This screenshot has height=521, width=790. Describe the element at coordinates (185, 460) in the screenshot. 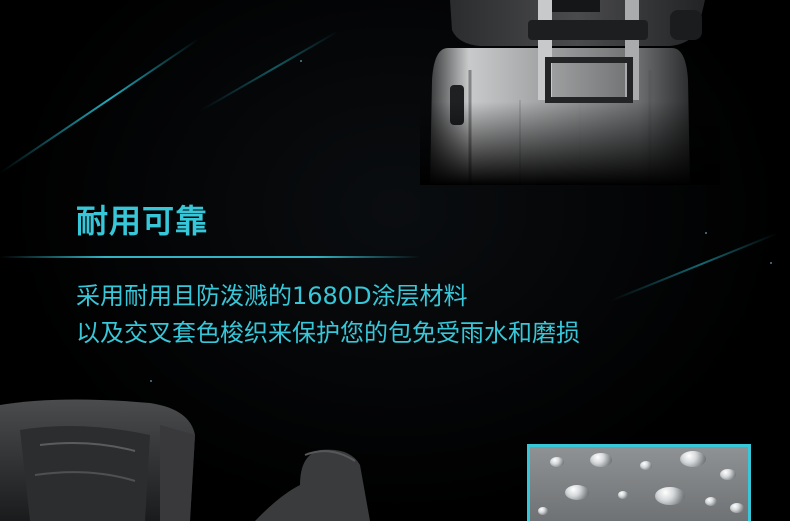

I see `backpack-image` at that location.